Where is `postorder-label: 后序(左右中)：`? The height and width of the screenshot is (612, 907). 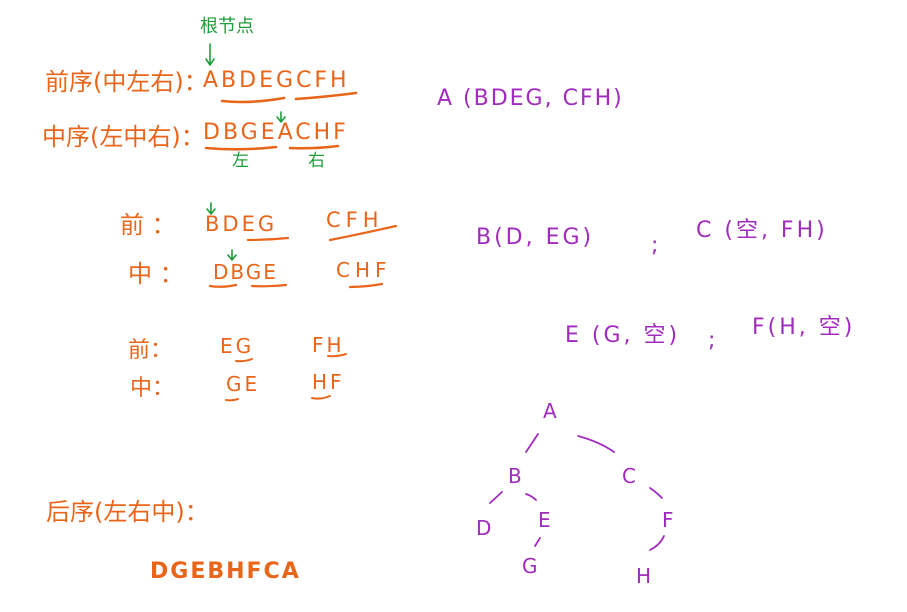
postorder-label: 后序(左右中)： is located at coordinates (127, 512).